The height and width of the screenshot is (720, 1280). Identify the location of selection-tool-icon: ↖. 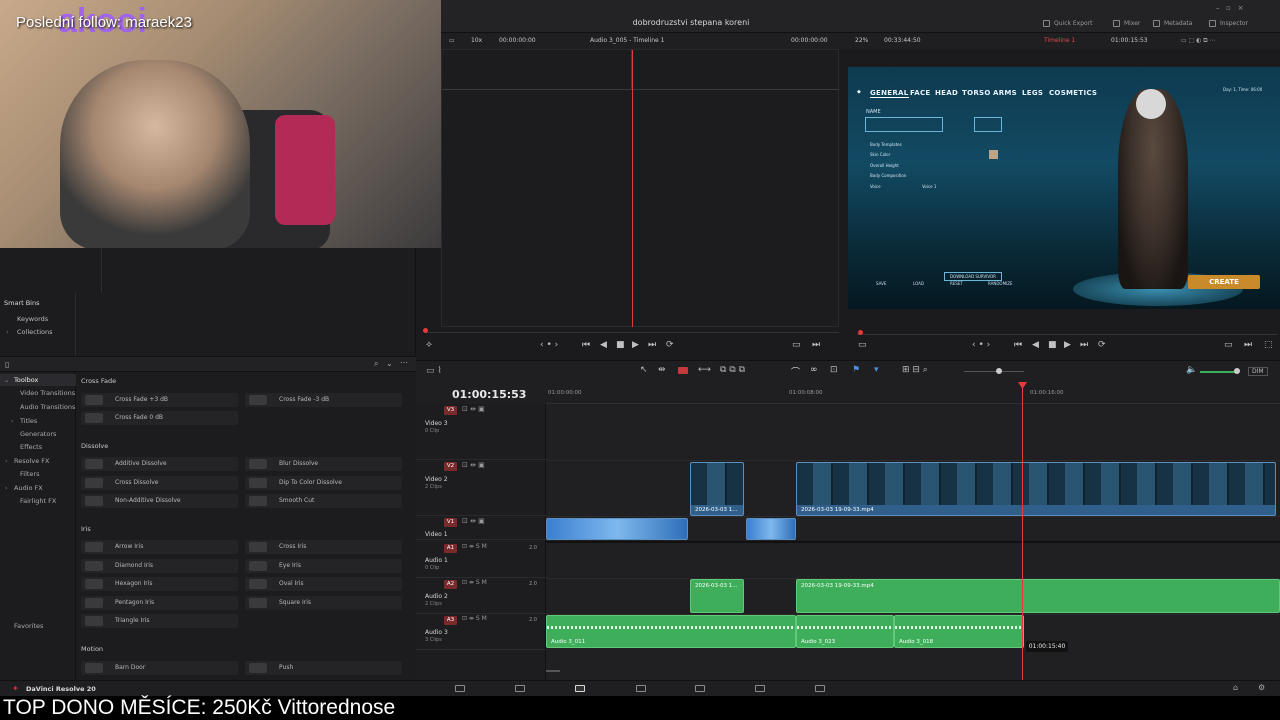
(644, 370).